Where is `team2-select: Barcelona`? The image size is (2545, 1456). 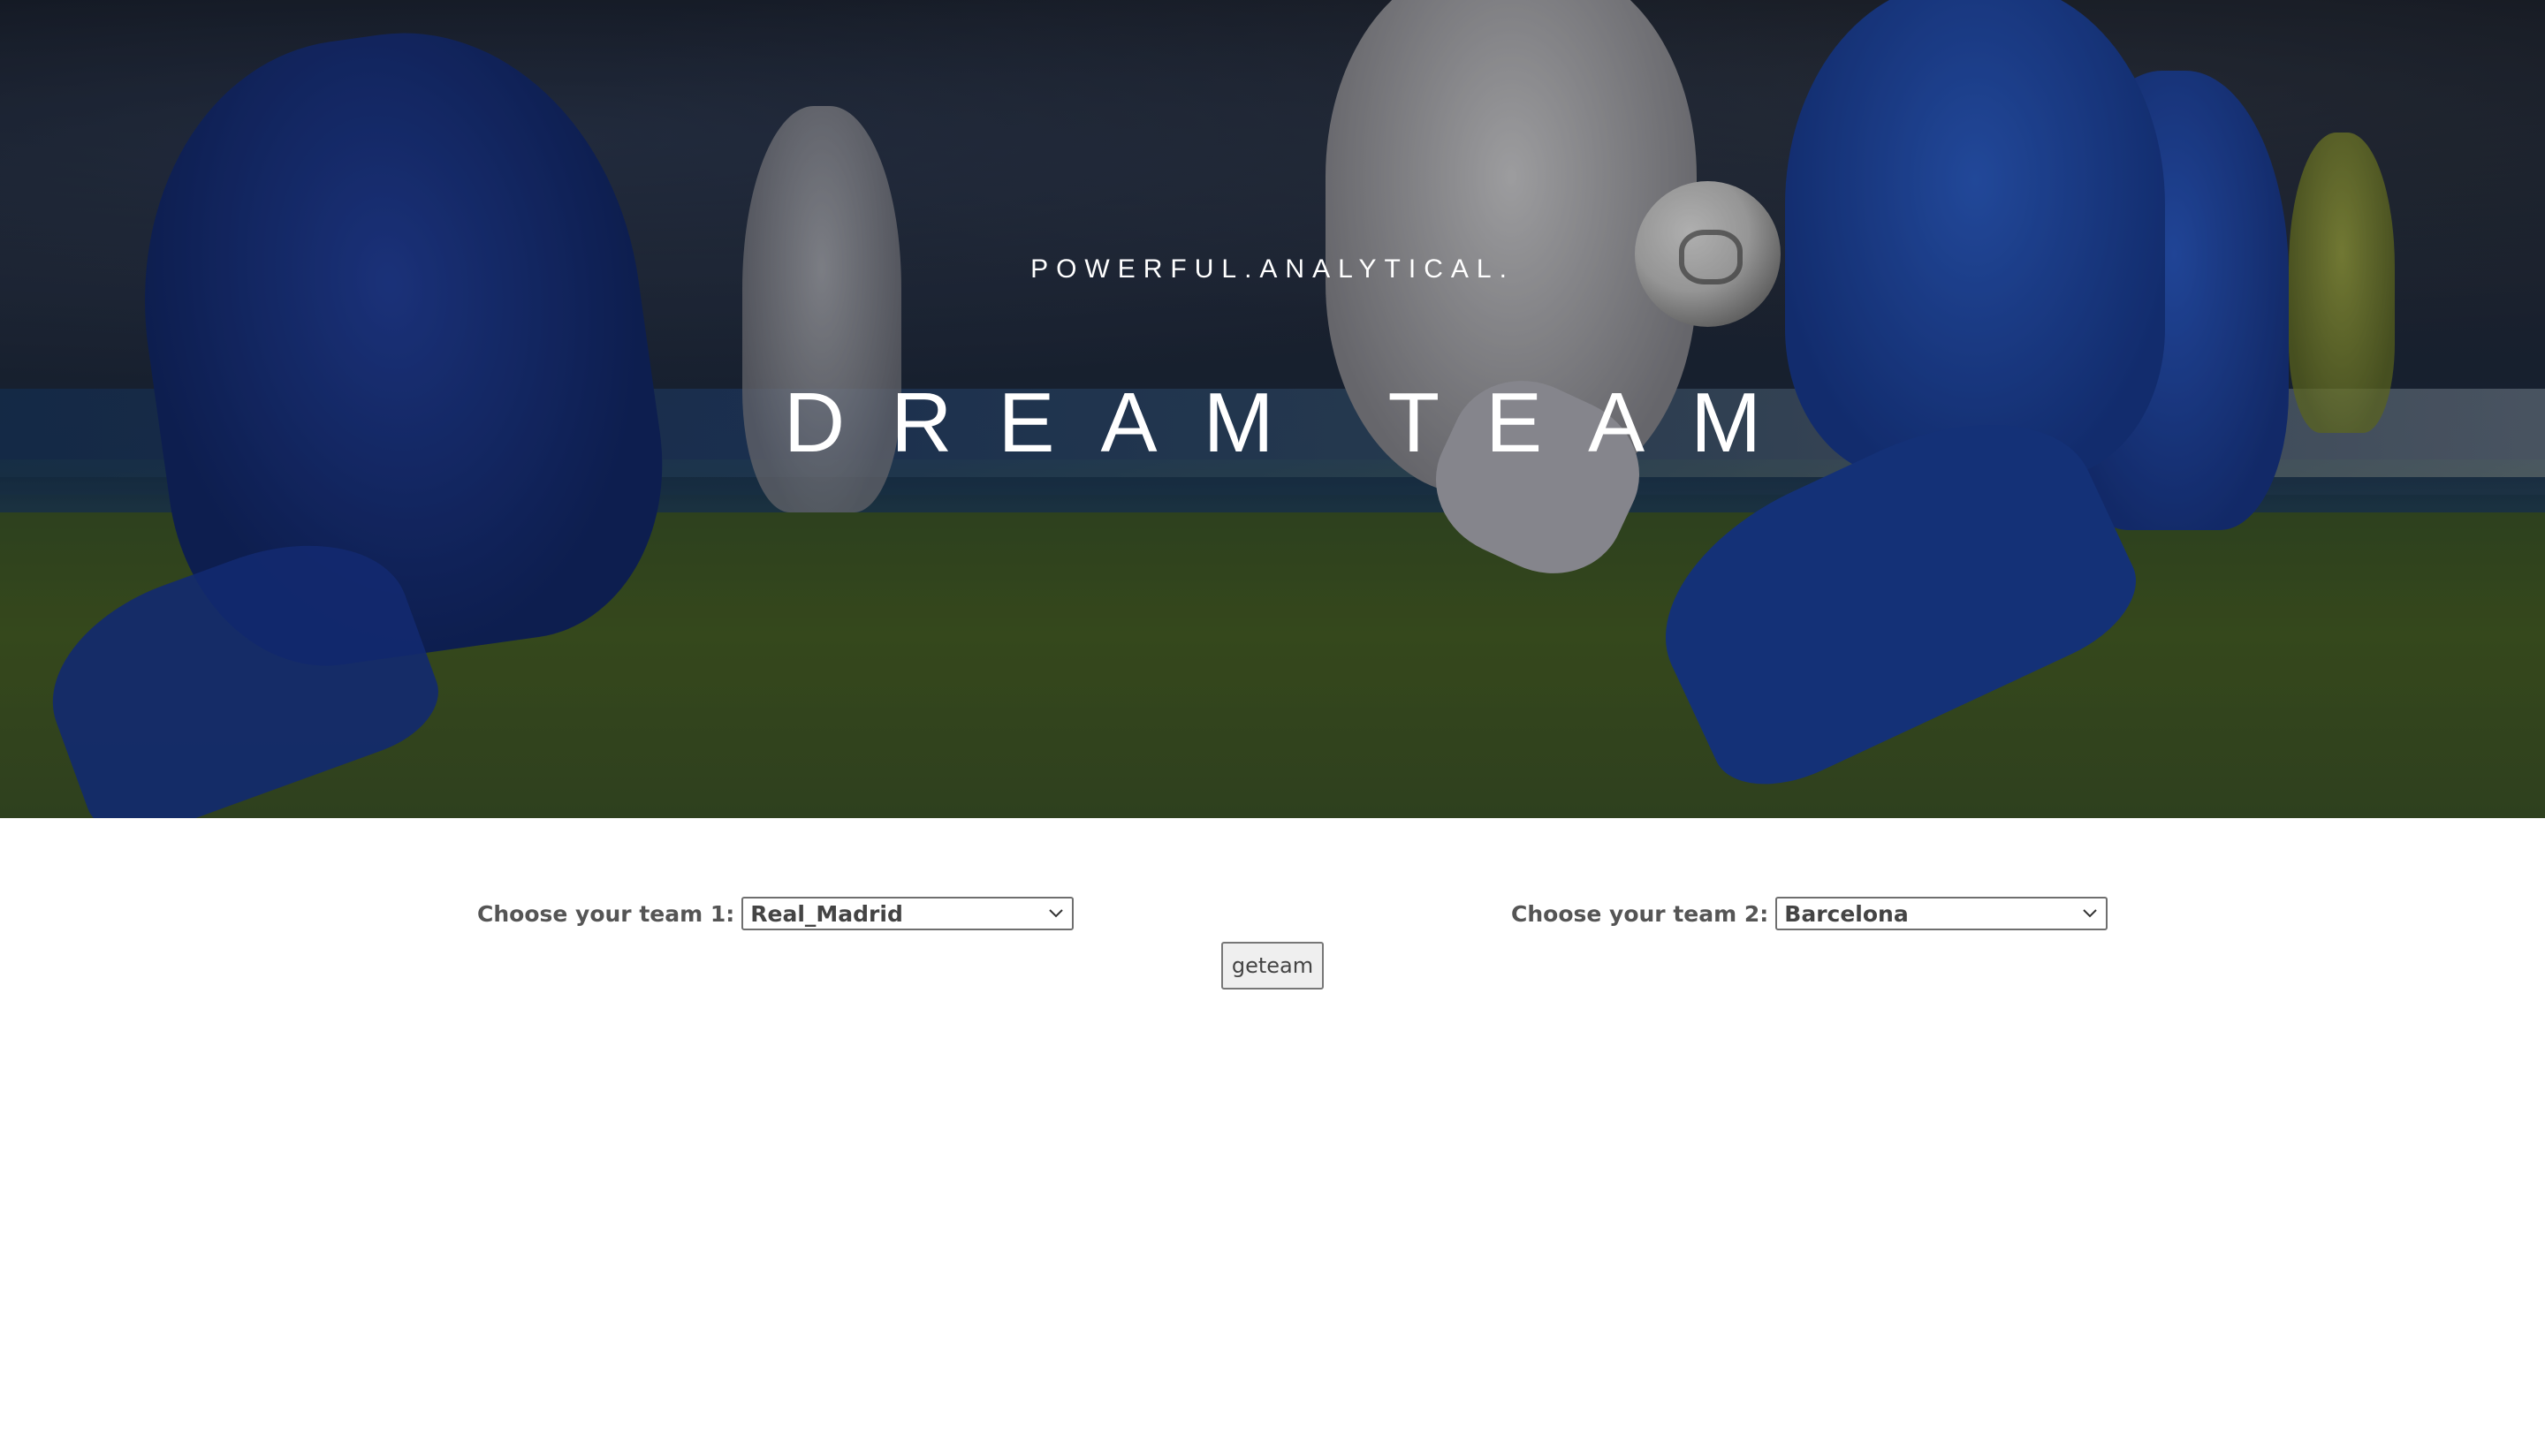 team2-select: Barcelona is located at coordinates (1941, 913).